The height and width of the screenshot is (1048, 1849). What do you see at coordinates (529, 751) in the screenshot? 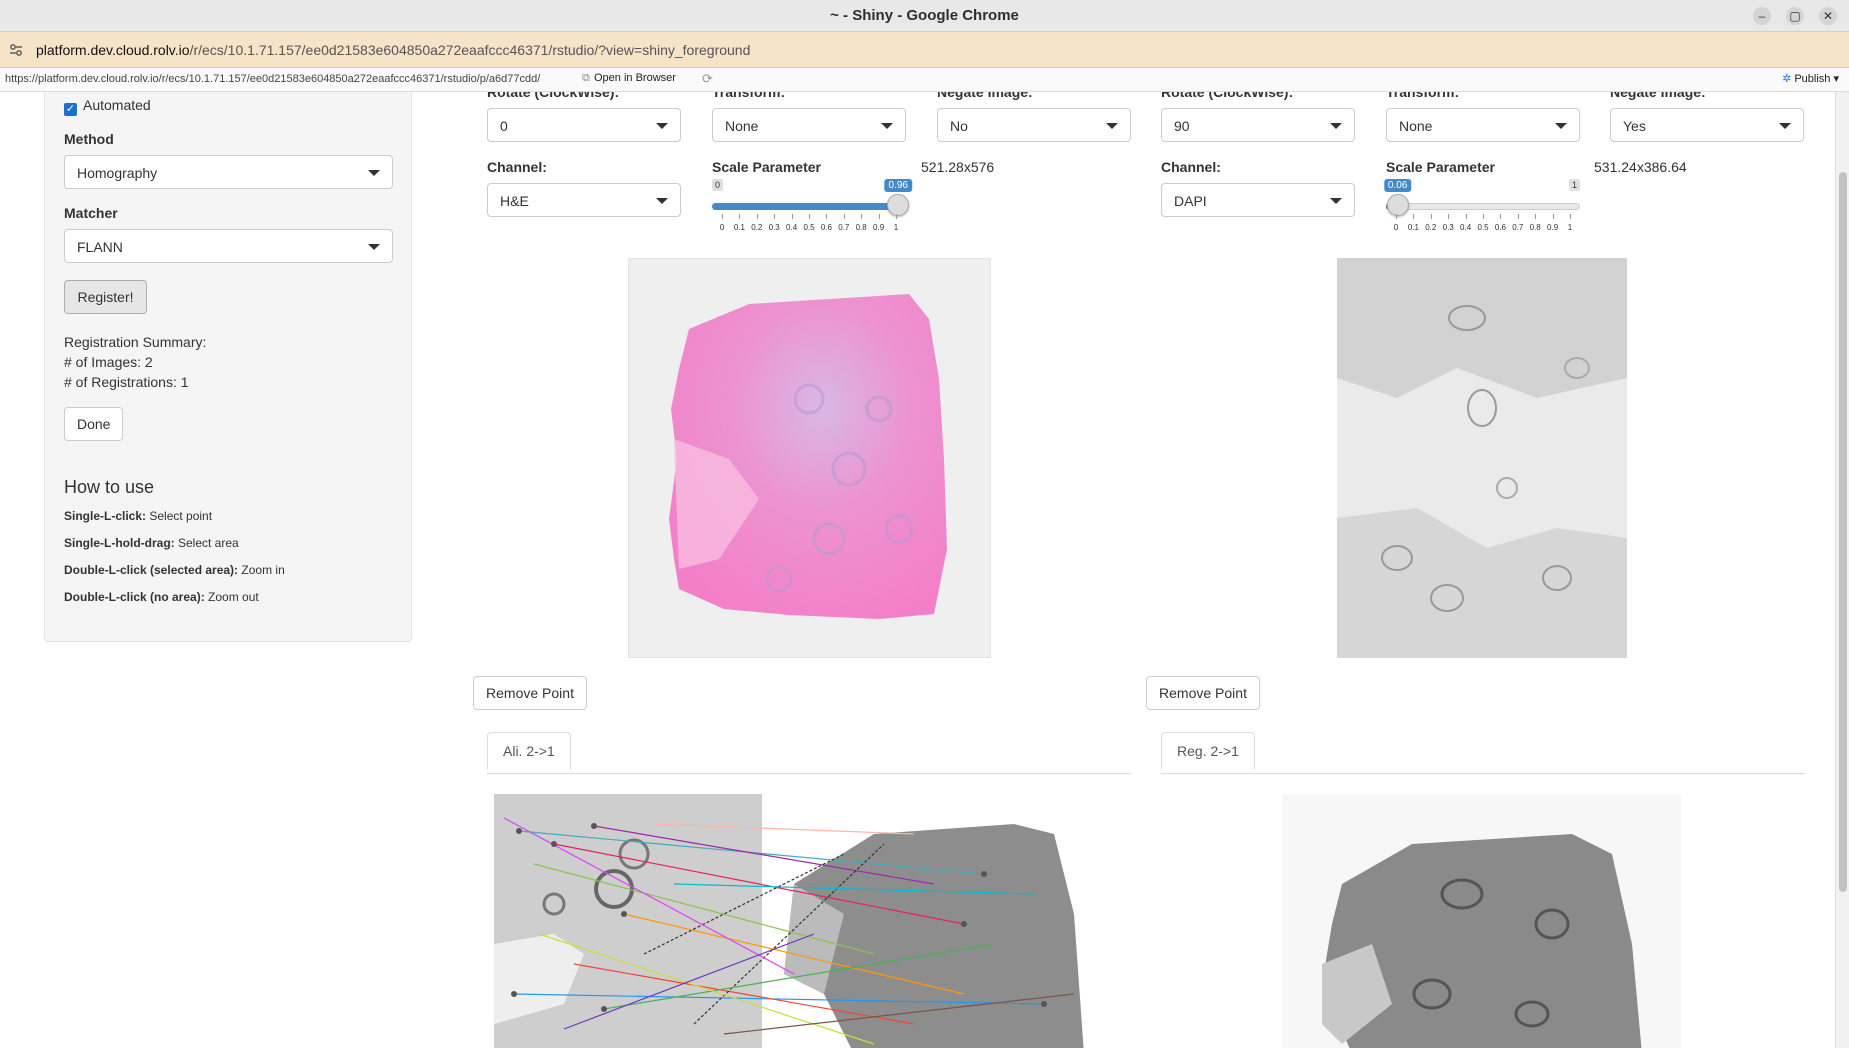
I see `tab-alignment: Ali. 2->1` at bounding box center [529, 751].